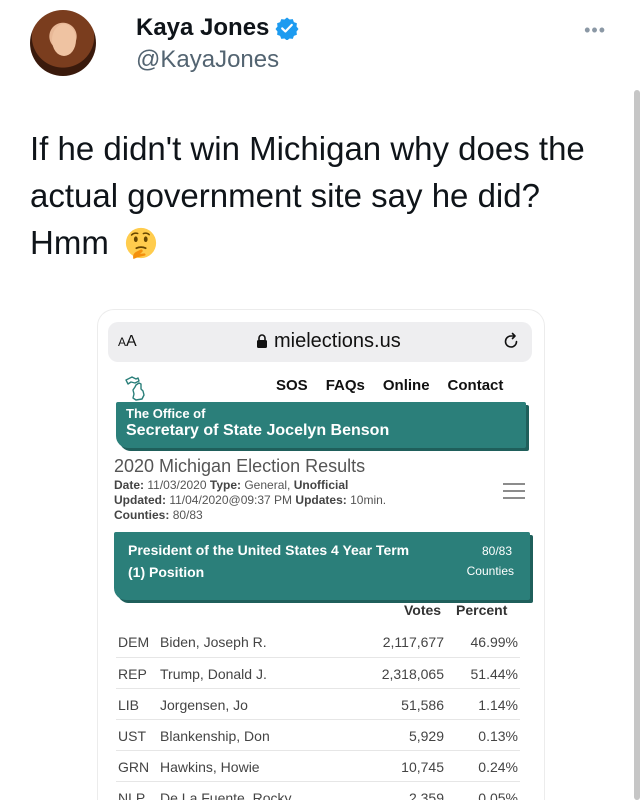 This screenshot has width=640, height=800. What do you see at coordinates (482, 610) in the screenshot?
I see `percent-column-header: Percent` at bounding box center [482, 610].